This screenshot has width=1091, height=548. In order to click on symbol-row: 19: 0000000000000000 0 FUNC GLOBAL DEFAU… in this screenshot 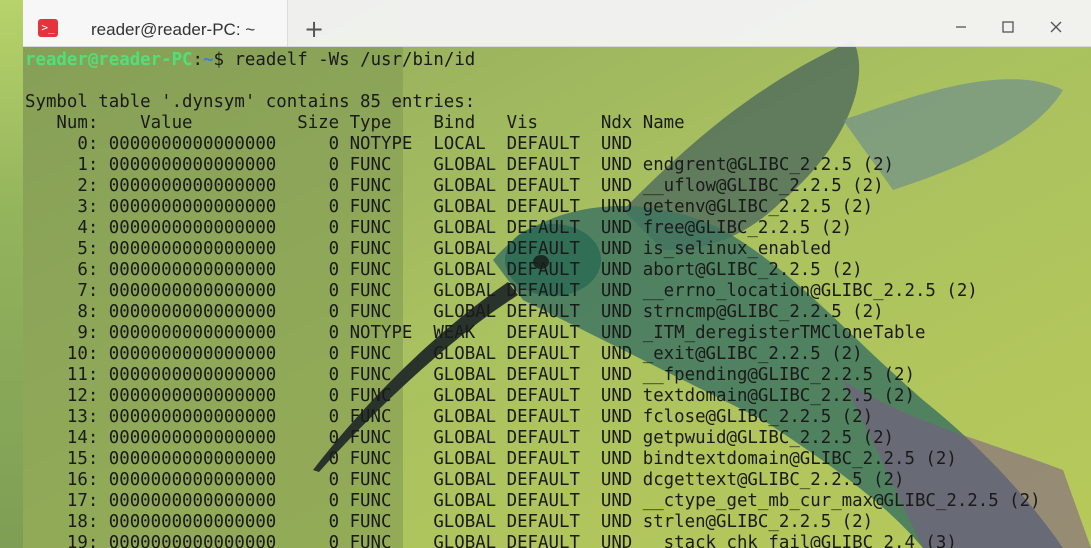, I will do `click(491, 540)`.